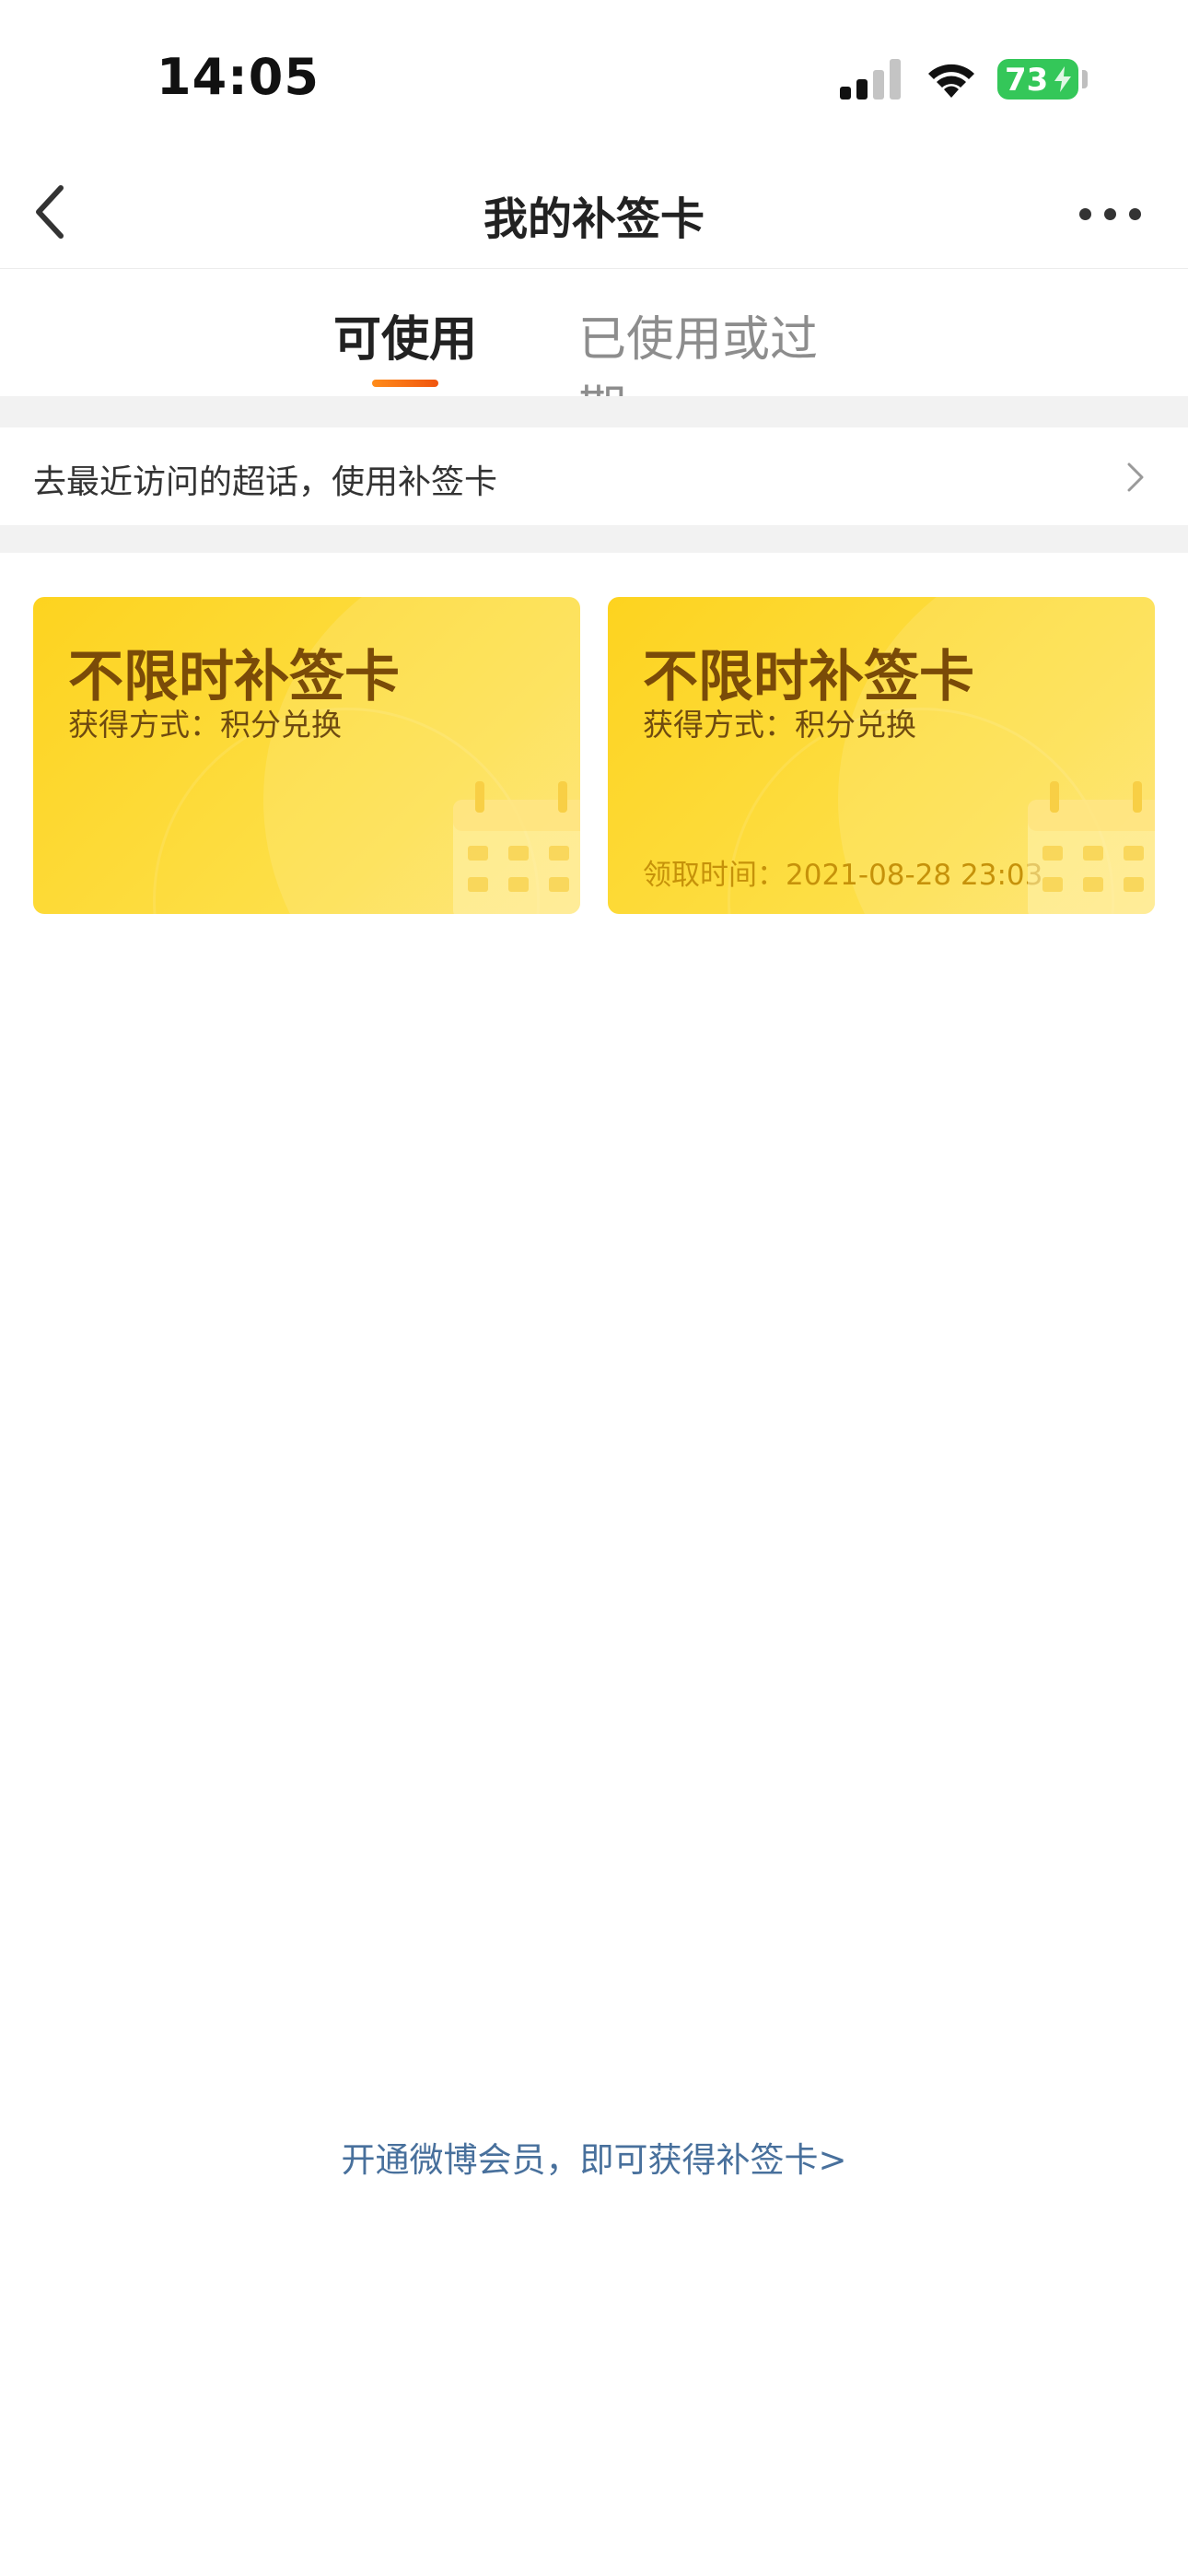  What do you see at coordinates (405, 383) in the screenshot?
I see `active-tab-indicator` at bounding box center [405, 383].